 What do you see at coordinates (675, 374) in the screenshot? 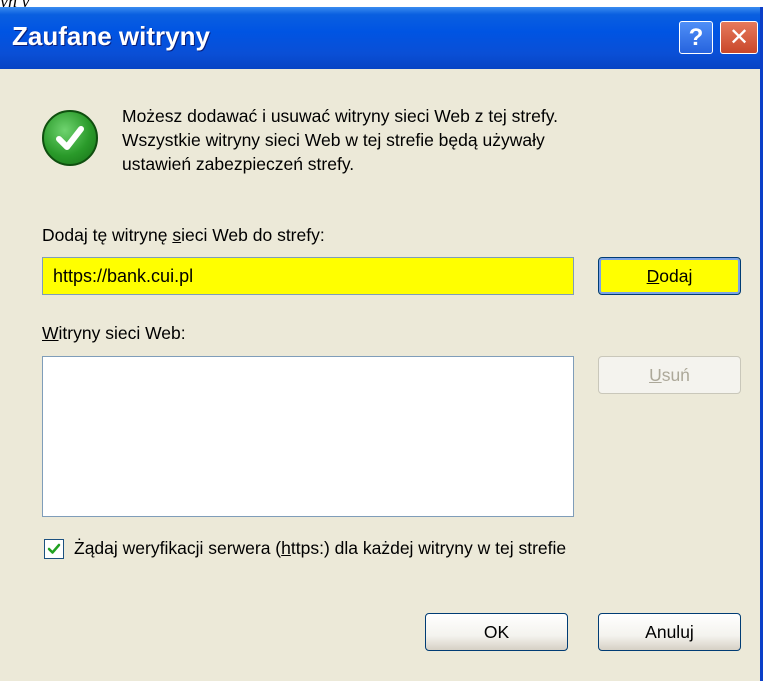
I see `remove-button-label: suń` at bounding box center [675, 374].